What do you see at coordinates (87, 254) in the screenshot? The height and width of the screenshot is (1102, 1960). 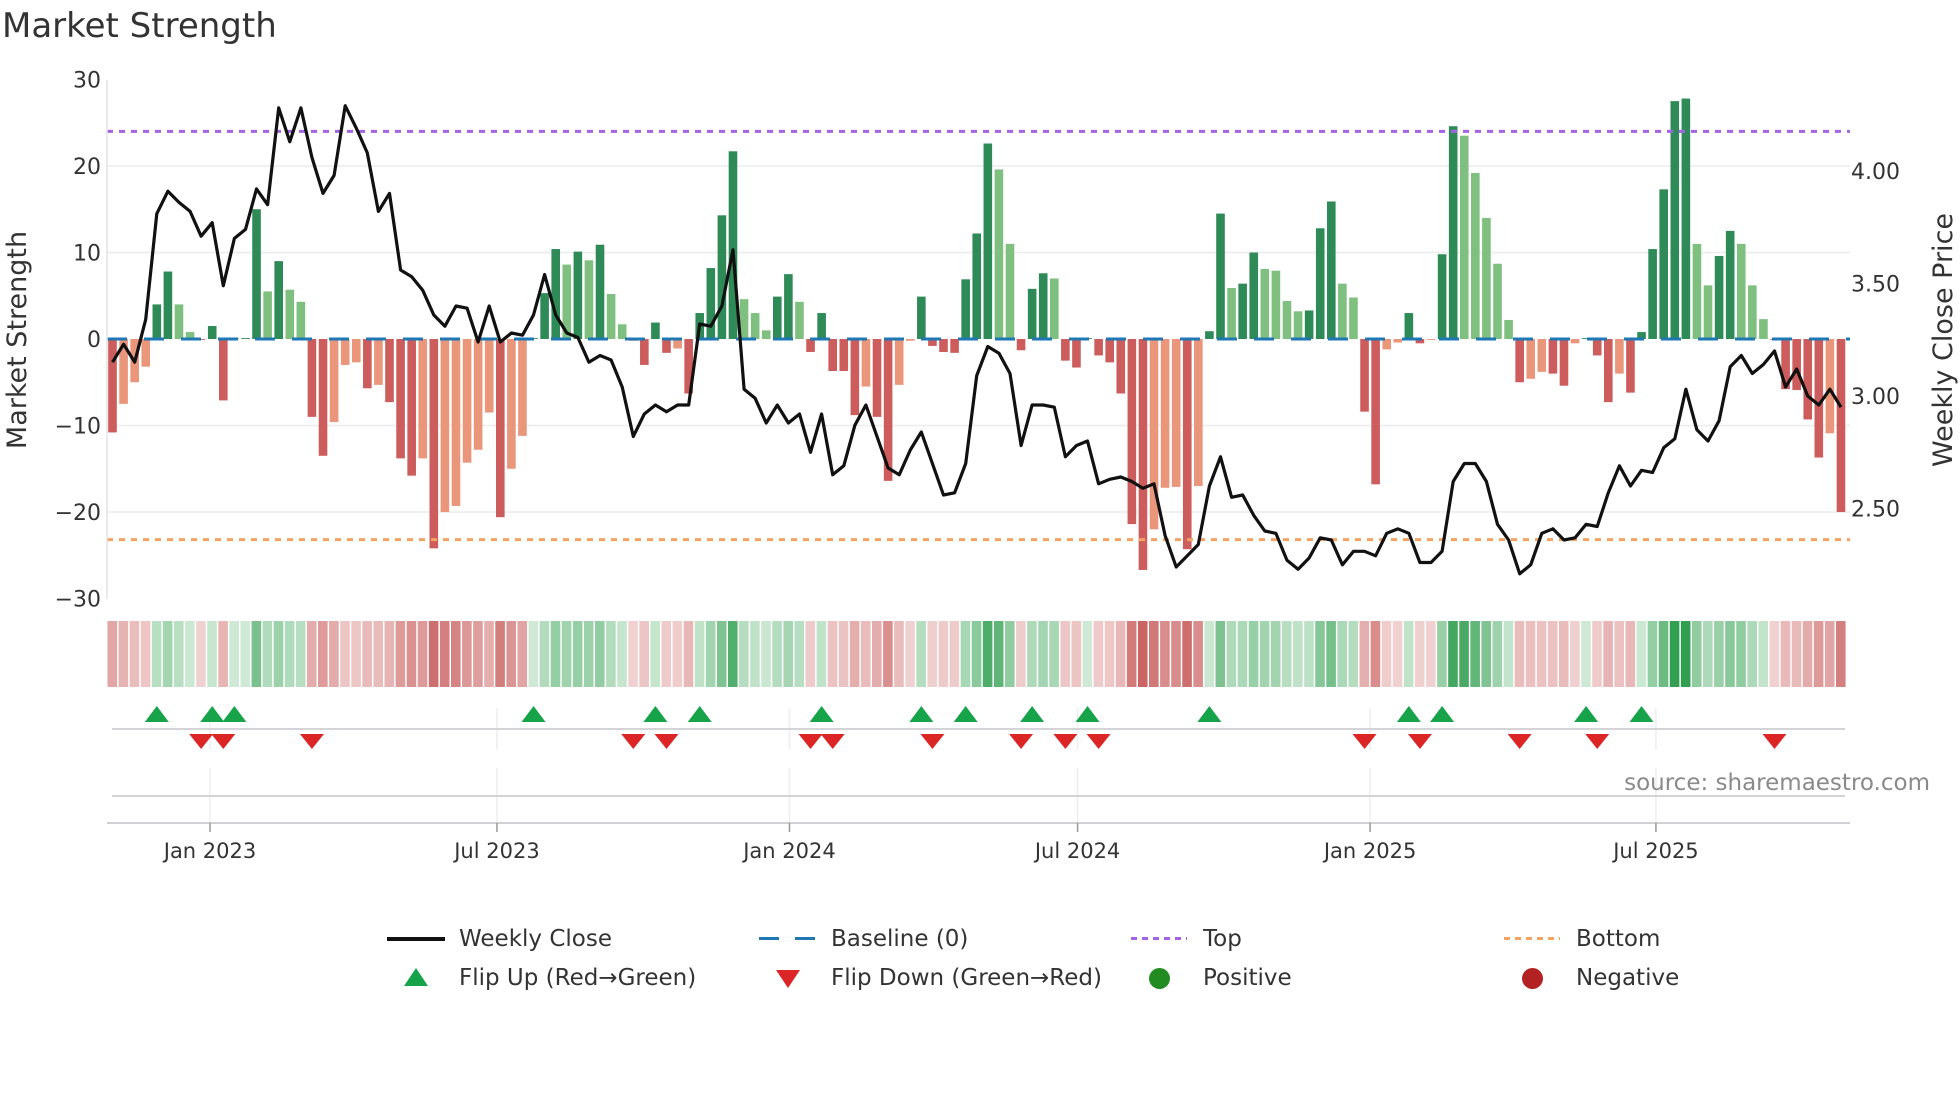 I see `y-tick-label: 10` at bounding box center [87, 254].